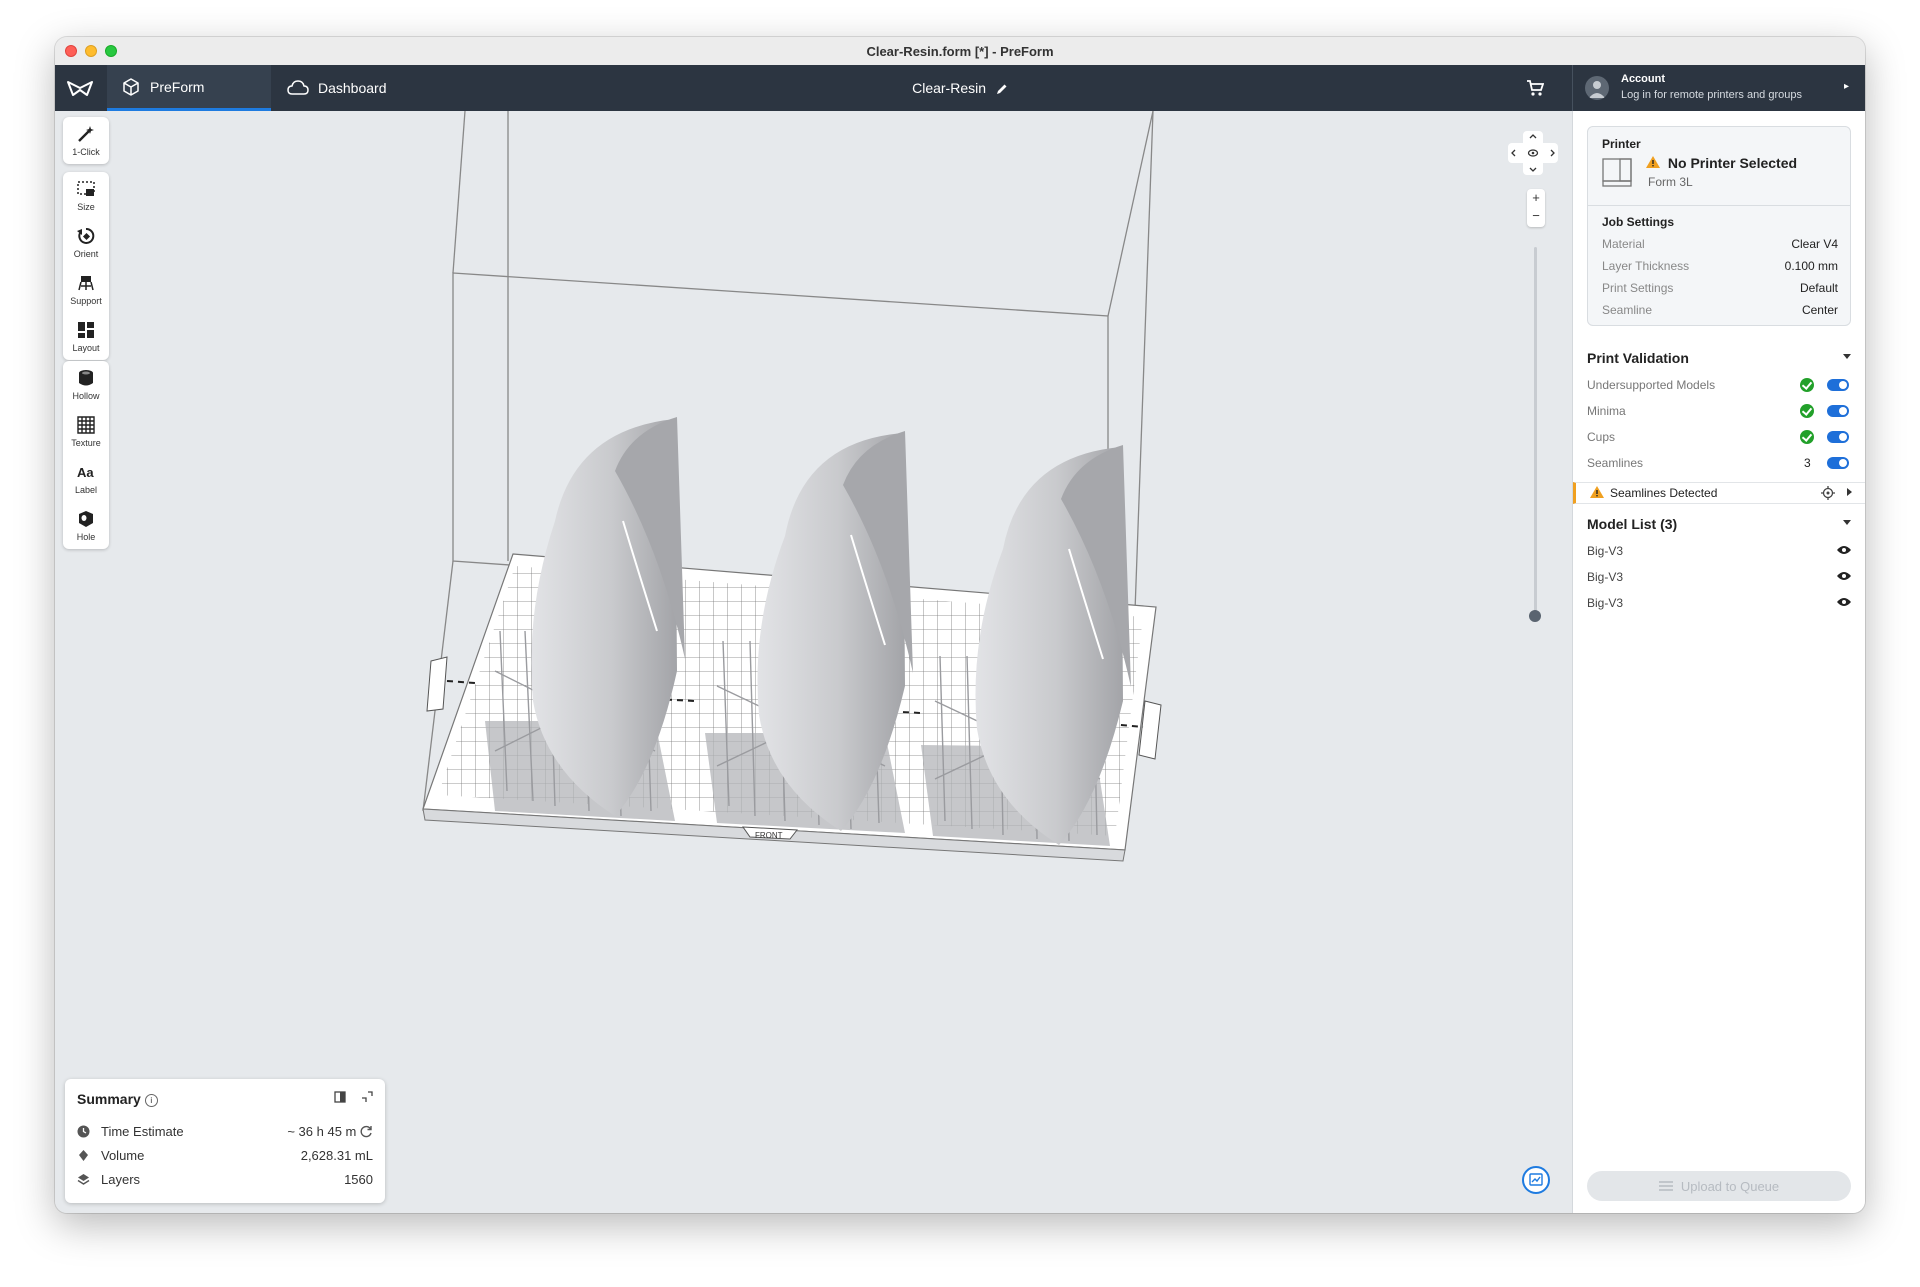 The width and height of the screenshot is (1920, 1287). Describe the element at coordinates (86, 330) in the screenshot. I see `layout-grid-icon` at that location.